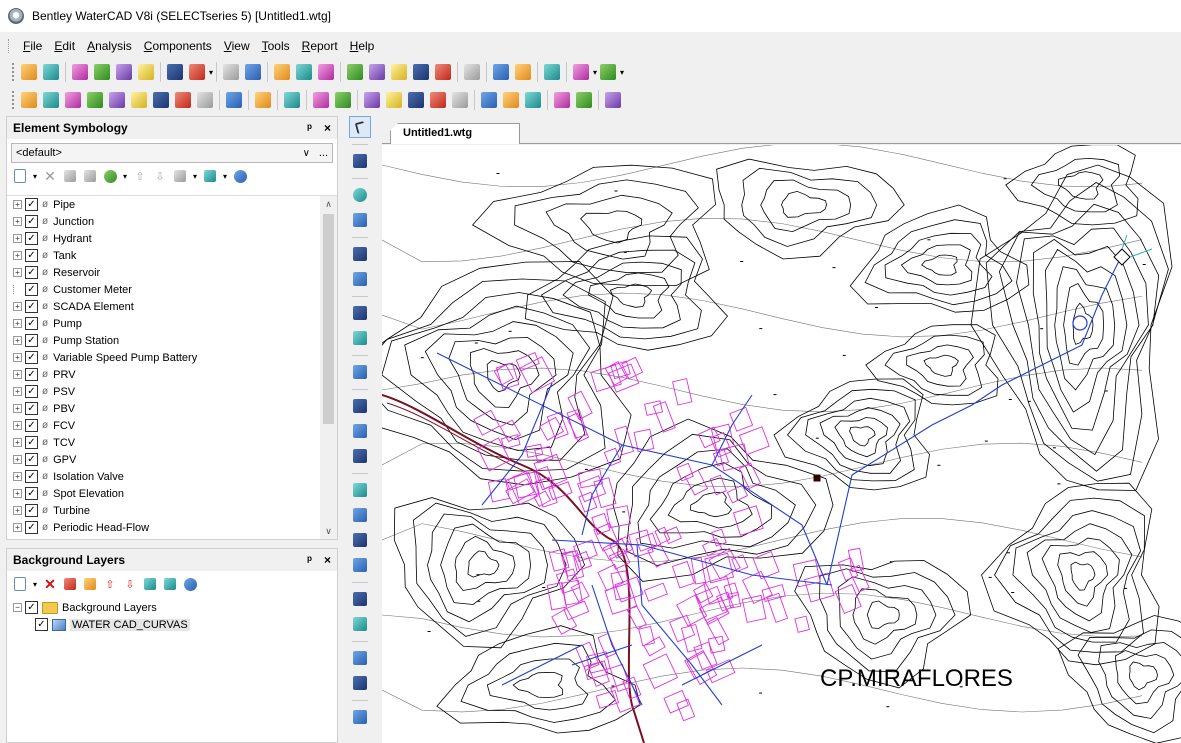 This screenshot has width=1181, height=743. What do you see at coordinates (90, 176) in the screenshot?
I see `edit-icon` at bounding box center [90, 176].